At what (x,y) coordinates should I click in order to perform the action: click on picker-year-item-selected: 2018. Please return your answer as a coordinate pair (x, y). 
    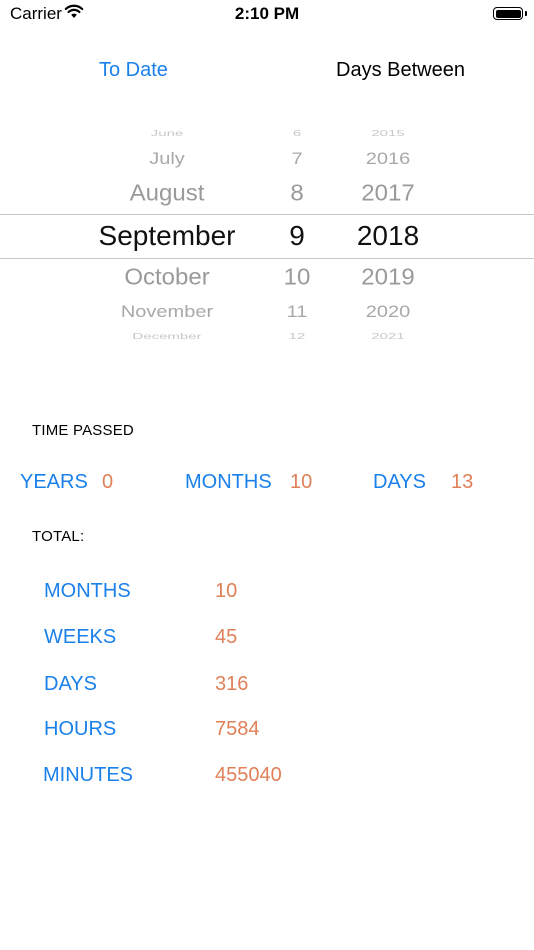
    Looking at the image, I should click on (388, 236).